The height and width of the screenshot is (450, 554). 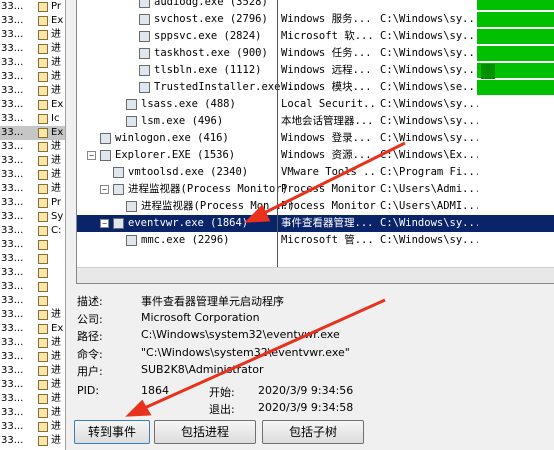 I want to click on cpu-usage-bar-peak, so click(x=488, y=71).